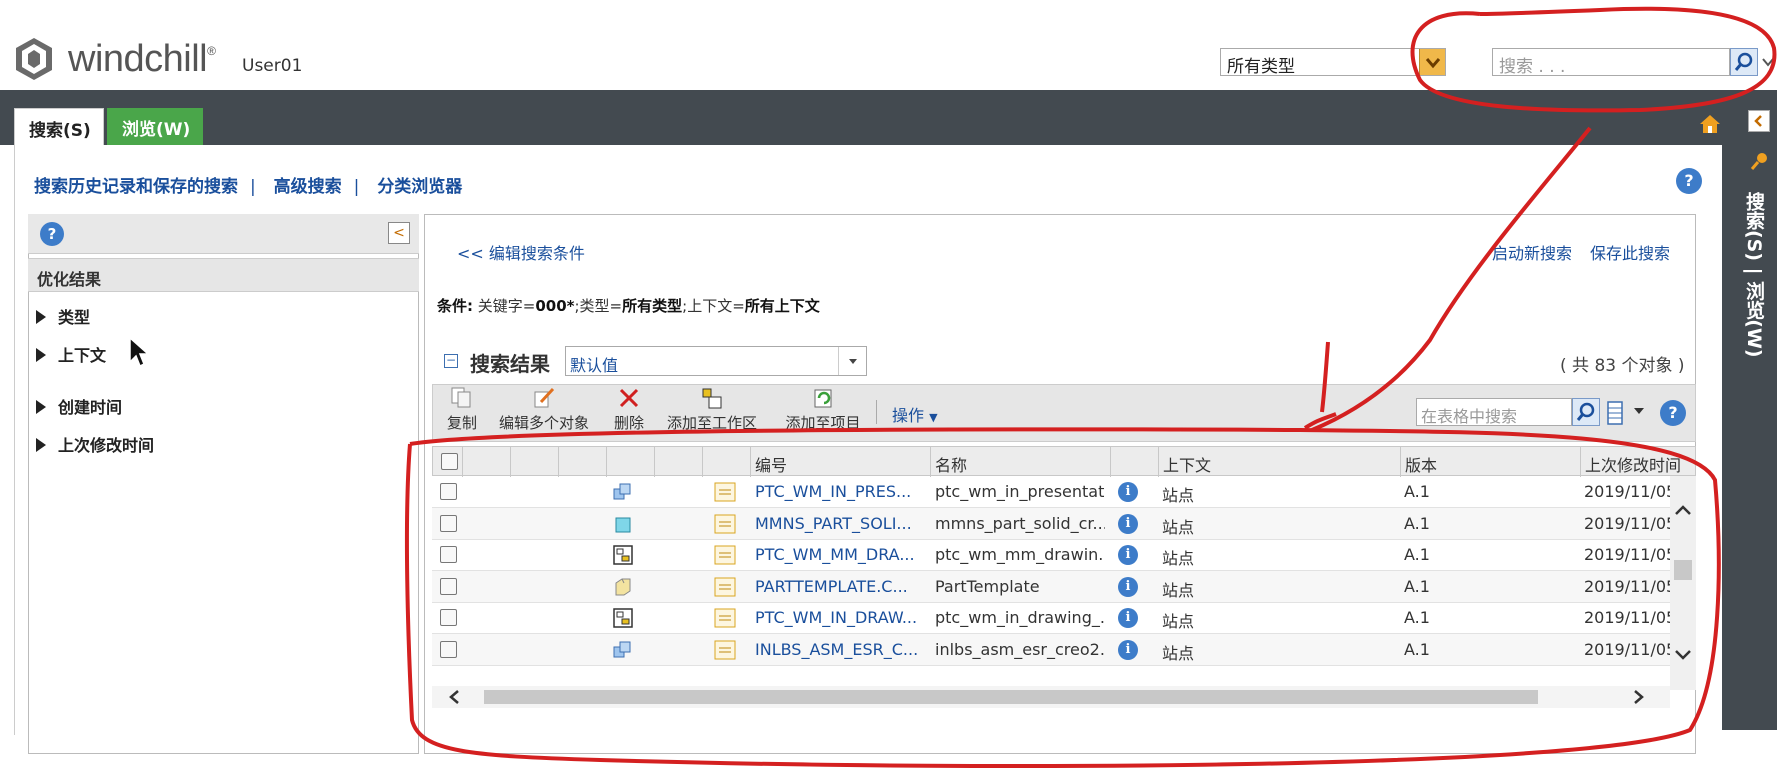 The image size is (1777, 782). I want to click on vertical-scroll-thumb, so click(1683, 570).